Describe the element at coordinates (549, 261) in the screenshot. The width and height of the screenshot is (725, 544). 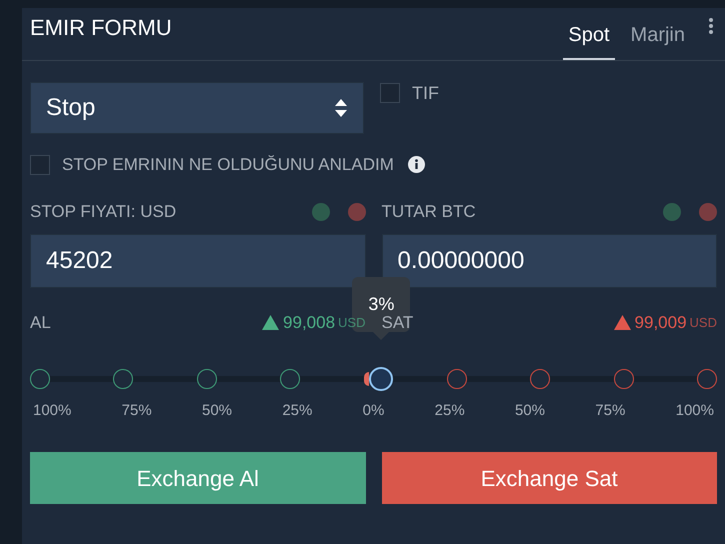
I see `amount-input: 0.00000000` at that location.